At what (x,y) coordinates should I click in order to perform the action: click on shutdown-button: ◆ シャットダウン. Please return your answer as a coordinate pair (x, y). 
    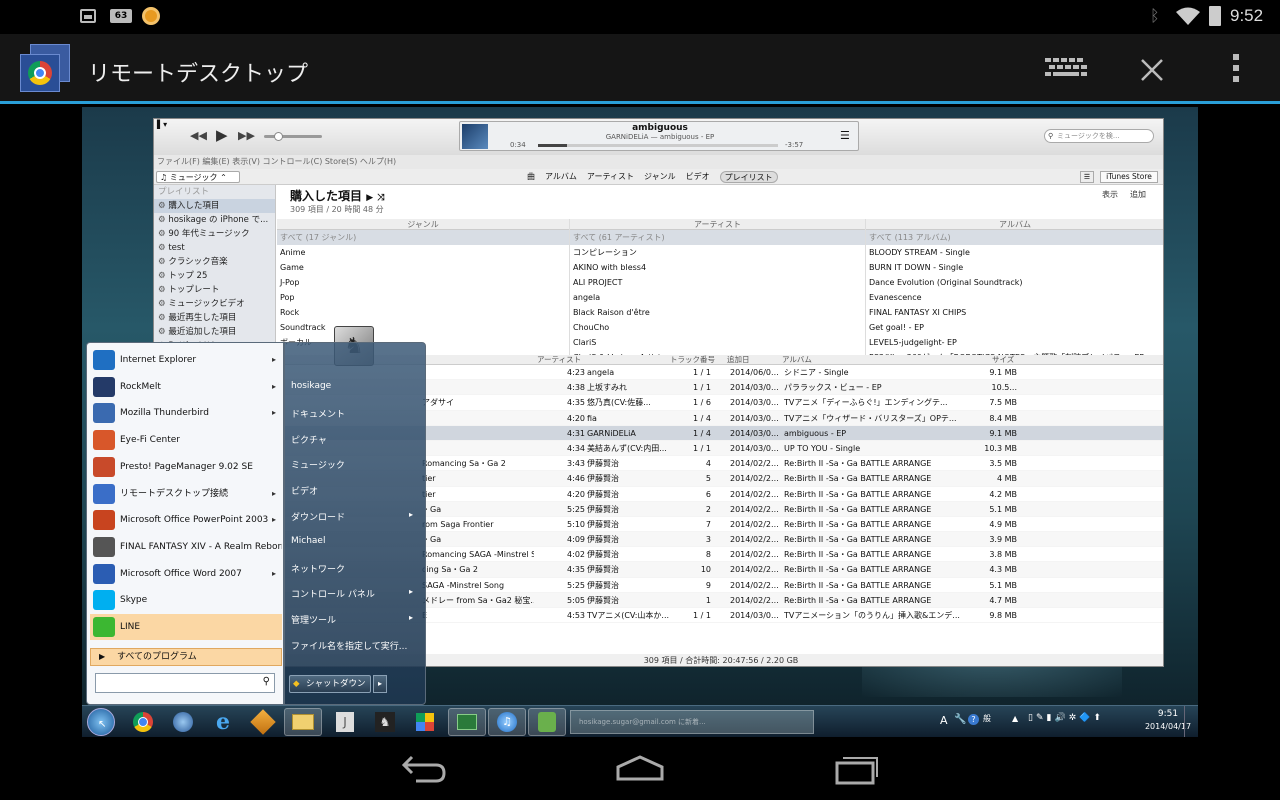
    Looking at the image, I should click on (330, 684).